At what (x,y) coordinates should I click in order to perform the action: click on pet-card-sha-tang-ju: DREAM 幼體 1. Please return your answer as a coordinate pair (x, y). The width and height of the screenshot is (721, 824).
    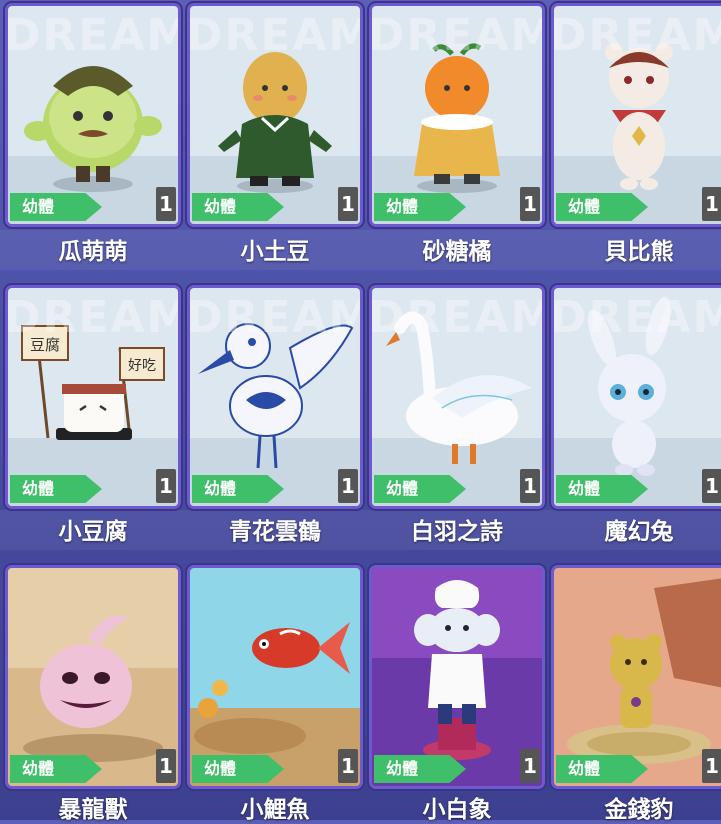
    Looking at the image, I should click on (457, 115).